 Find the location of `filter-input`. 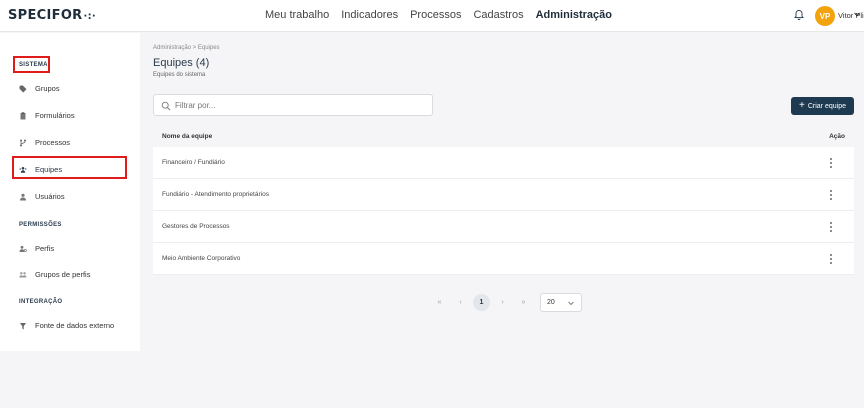

filter-input is located at coordinates (300, 105).